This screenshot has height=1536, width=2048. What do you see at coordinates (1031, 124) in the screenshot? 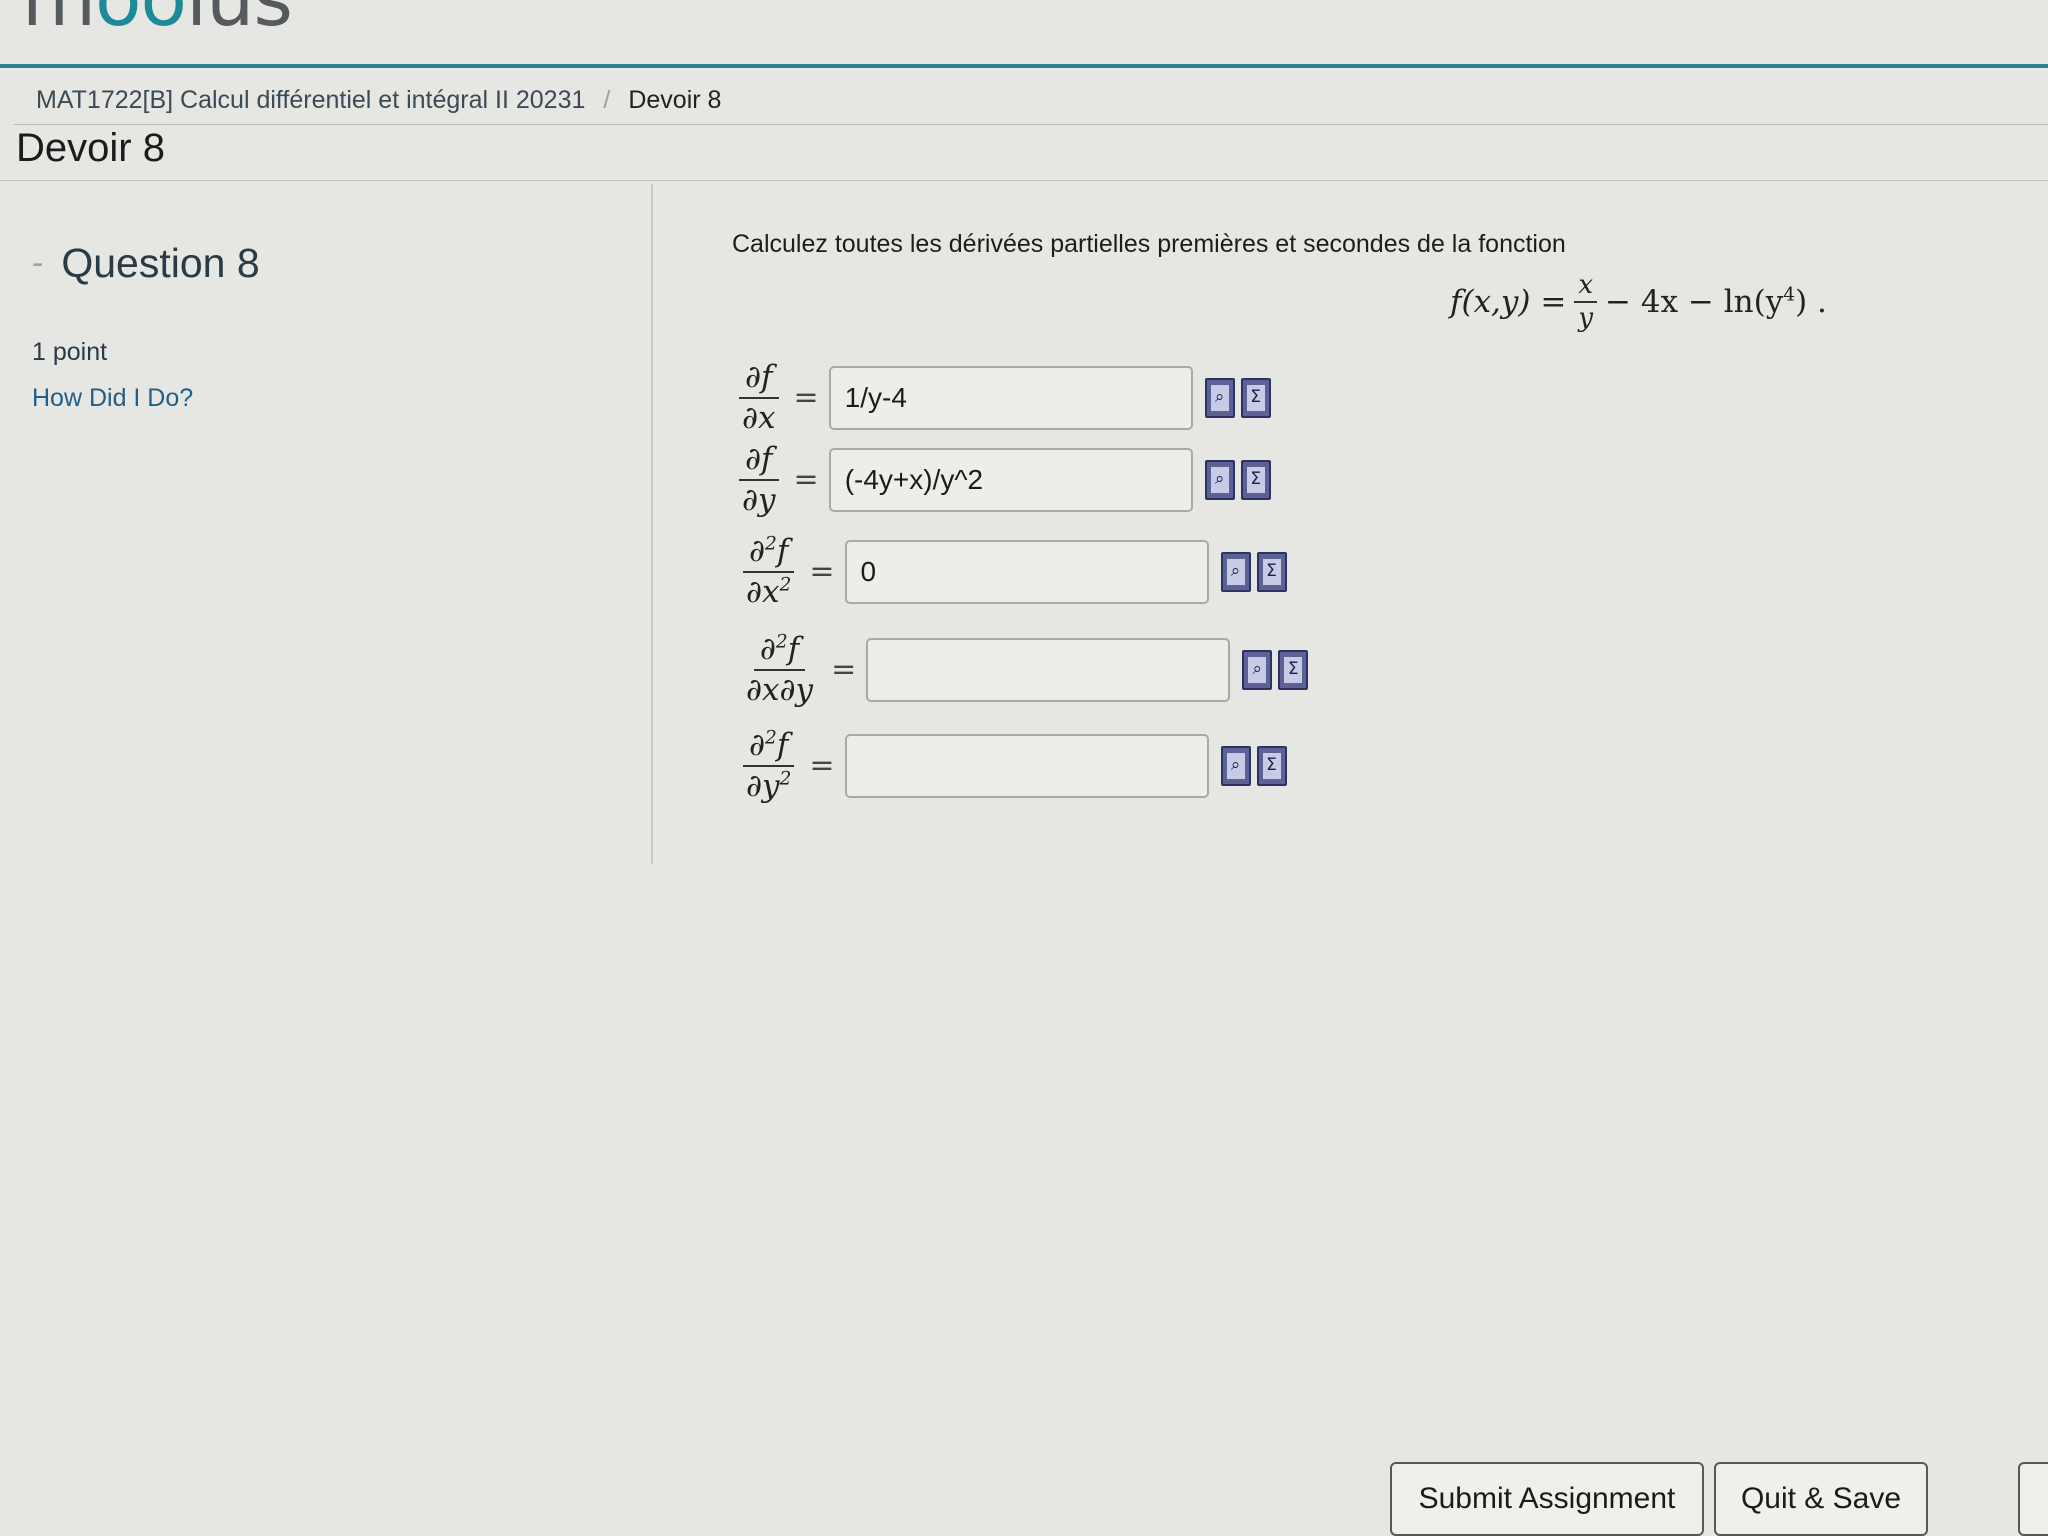
I see `breadcrumb-divider` at bounding box center [1031, 124].